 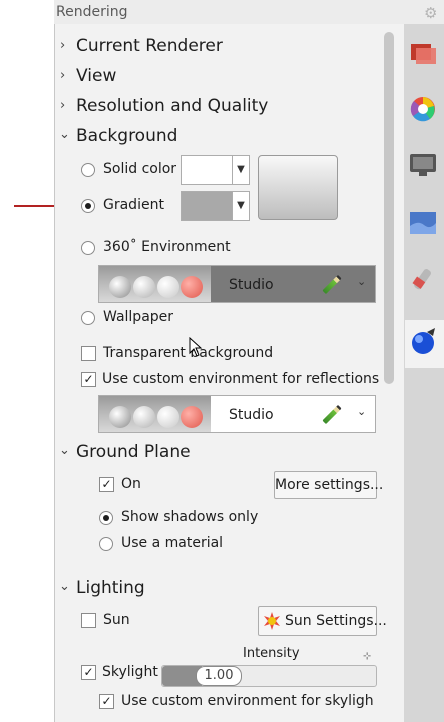 What do you see at coordinates (167, 247) in the screenshot?
I see `env360-label: 360˚ Environment` at bounding box center [167, 247].